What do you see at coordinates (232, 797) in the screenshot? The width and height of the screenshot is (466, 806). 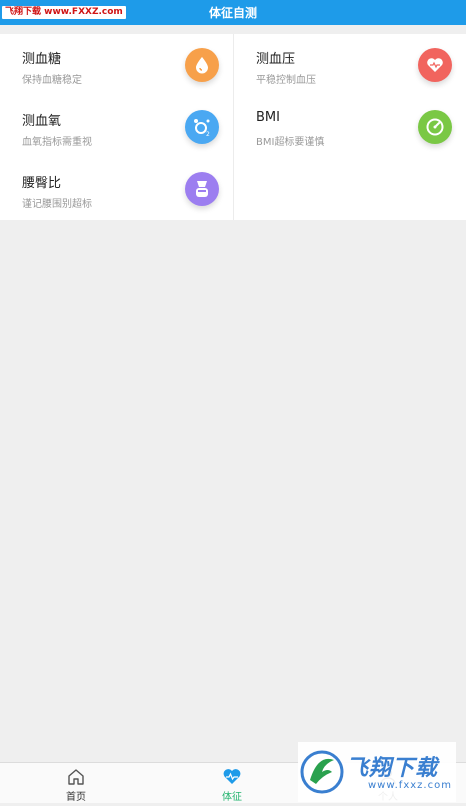 I see `tab-label: 体征` at bounding box center [232, 797].